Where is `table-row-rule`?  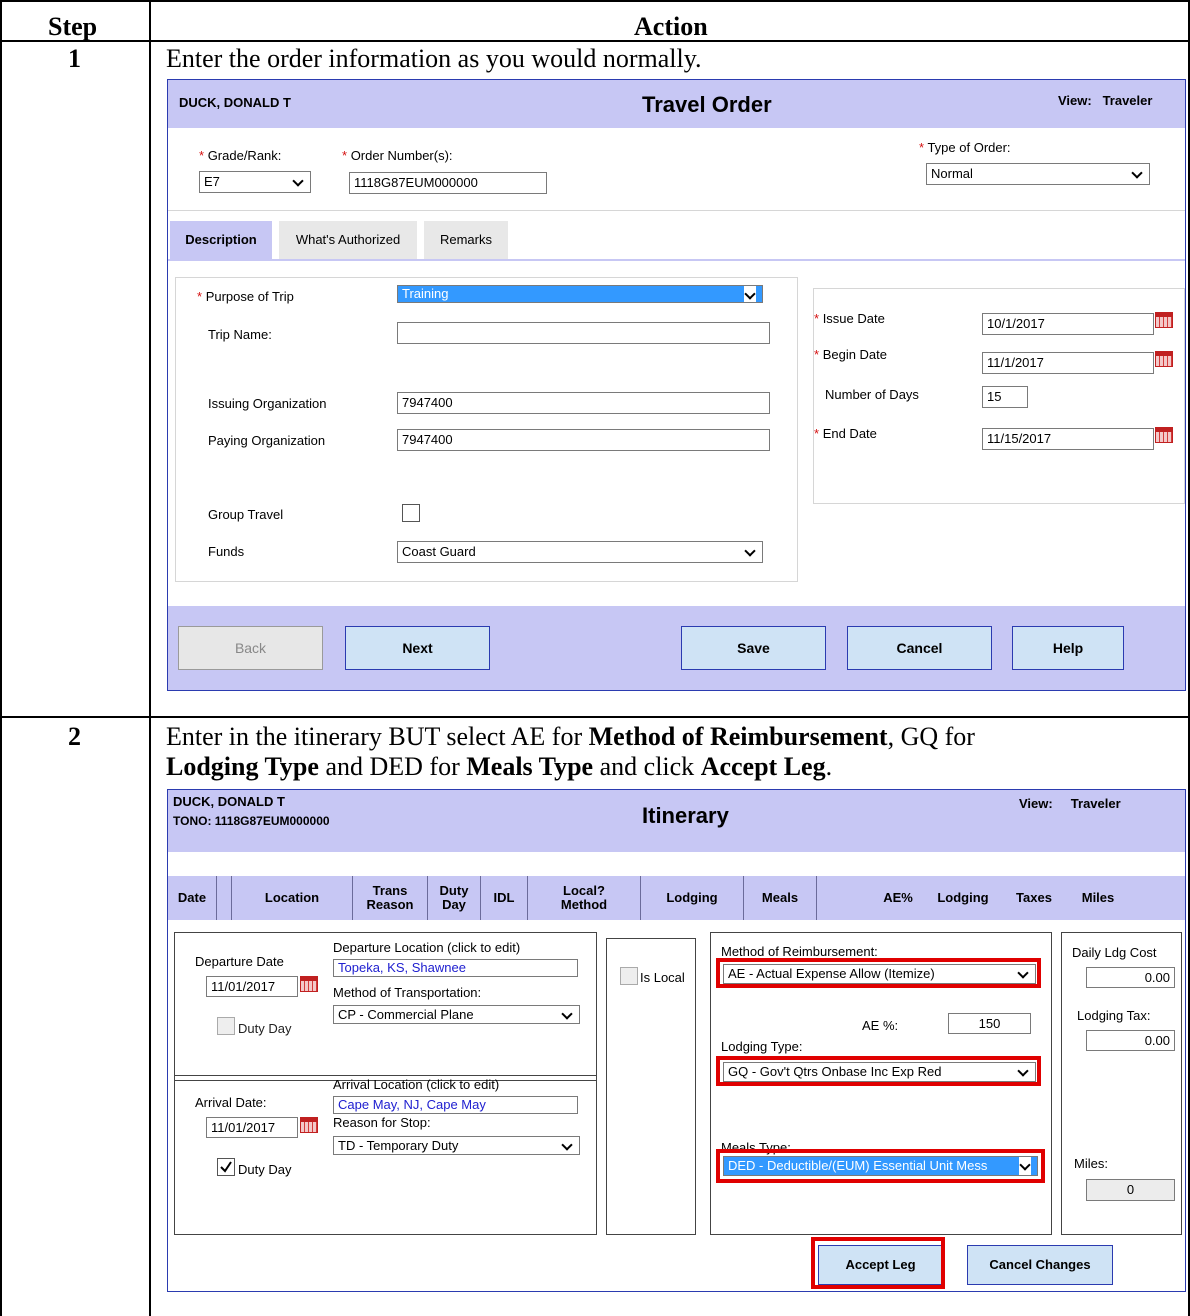 table-row-rule is located at coordinates (595, 717).